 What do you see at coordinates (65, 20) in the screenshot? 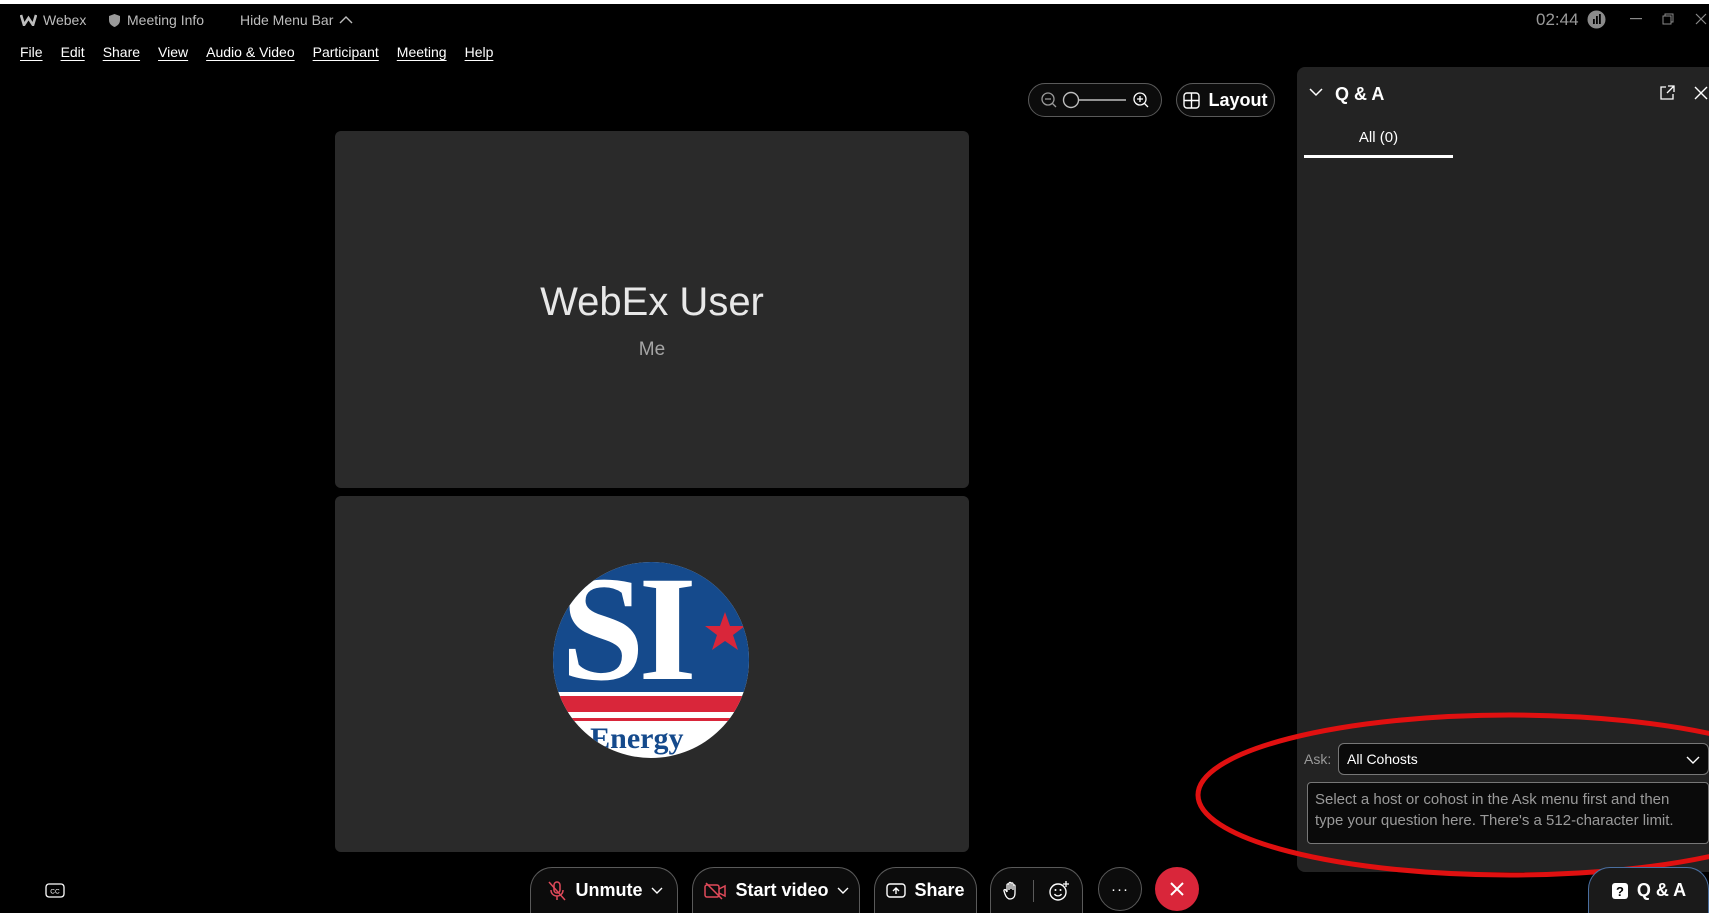
I see `app-name: Webex` at bounding box center [65, 20].